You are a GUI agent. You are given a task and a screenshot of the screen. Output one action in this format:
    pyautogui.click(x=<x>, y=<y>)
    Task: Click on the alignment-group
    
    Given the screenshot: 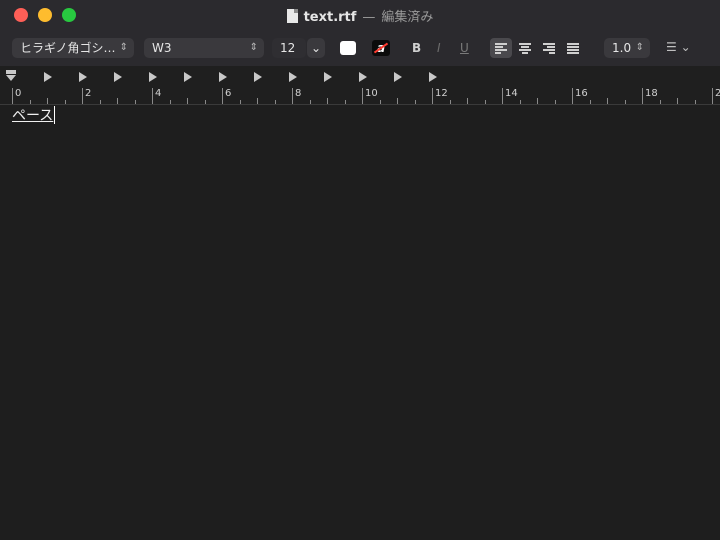 What is the action you would take?
    pyautogui.click(x=540, y=48)
    